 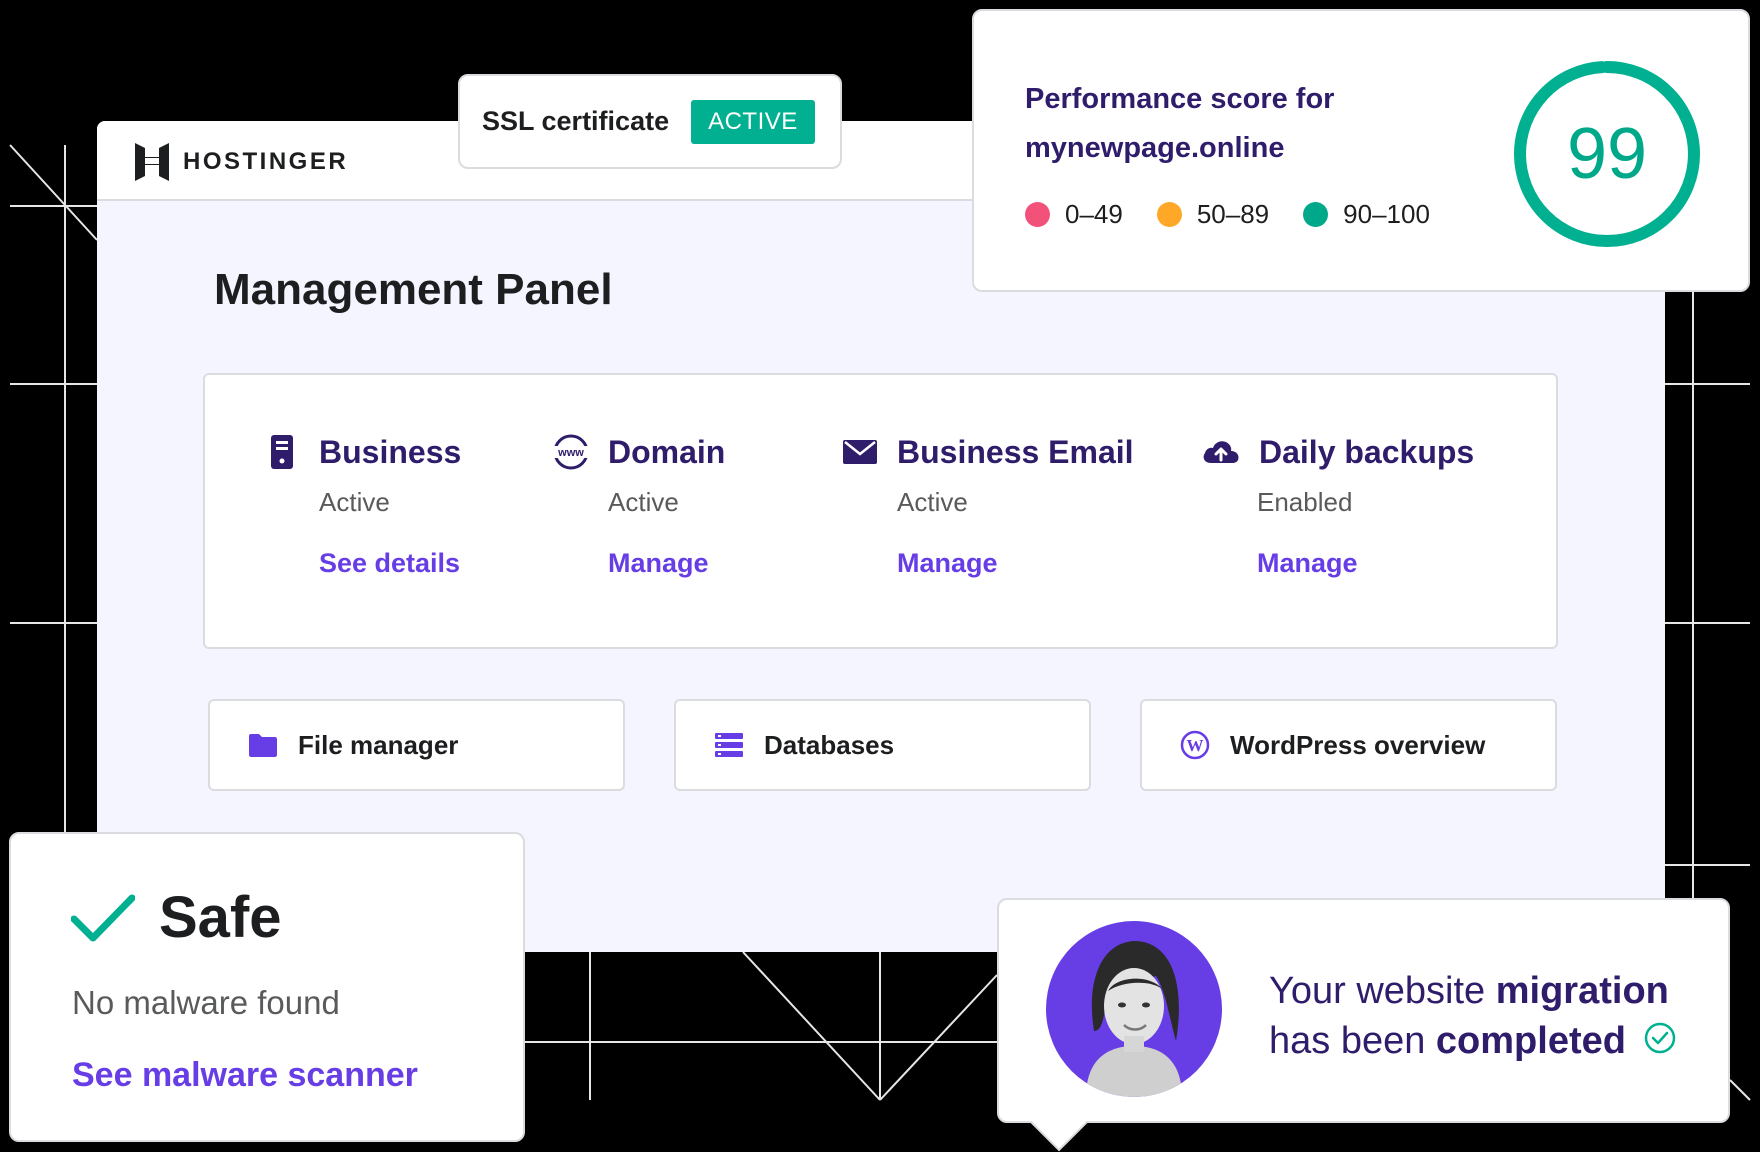 I want to click on hostinger-logo-icon, so click(x=152, y=162).